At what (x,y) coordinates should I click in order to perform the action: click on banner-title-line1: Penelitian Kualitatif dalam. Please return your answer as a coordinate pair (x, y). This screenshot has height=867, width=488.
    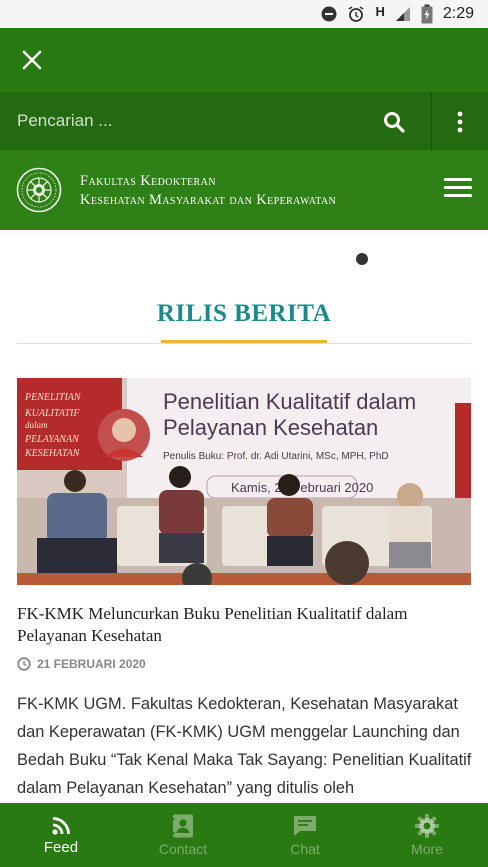
    Looking at the image, I should click on (289, 401).